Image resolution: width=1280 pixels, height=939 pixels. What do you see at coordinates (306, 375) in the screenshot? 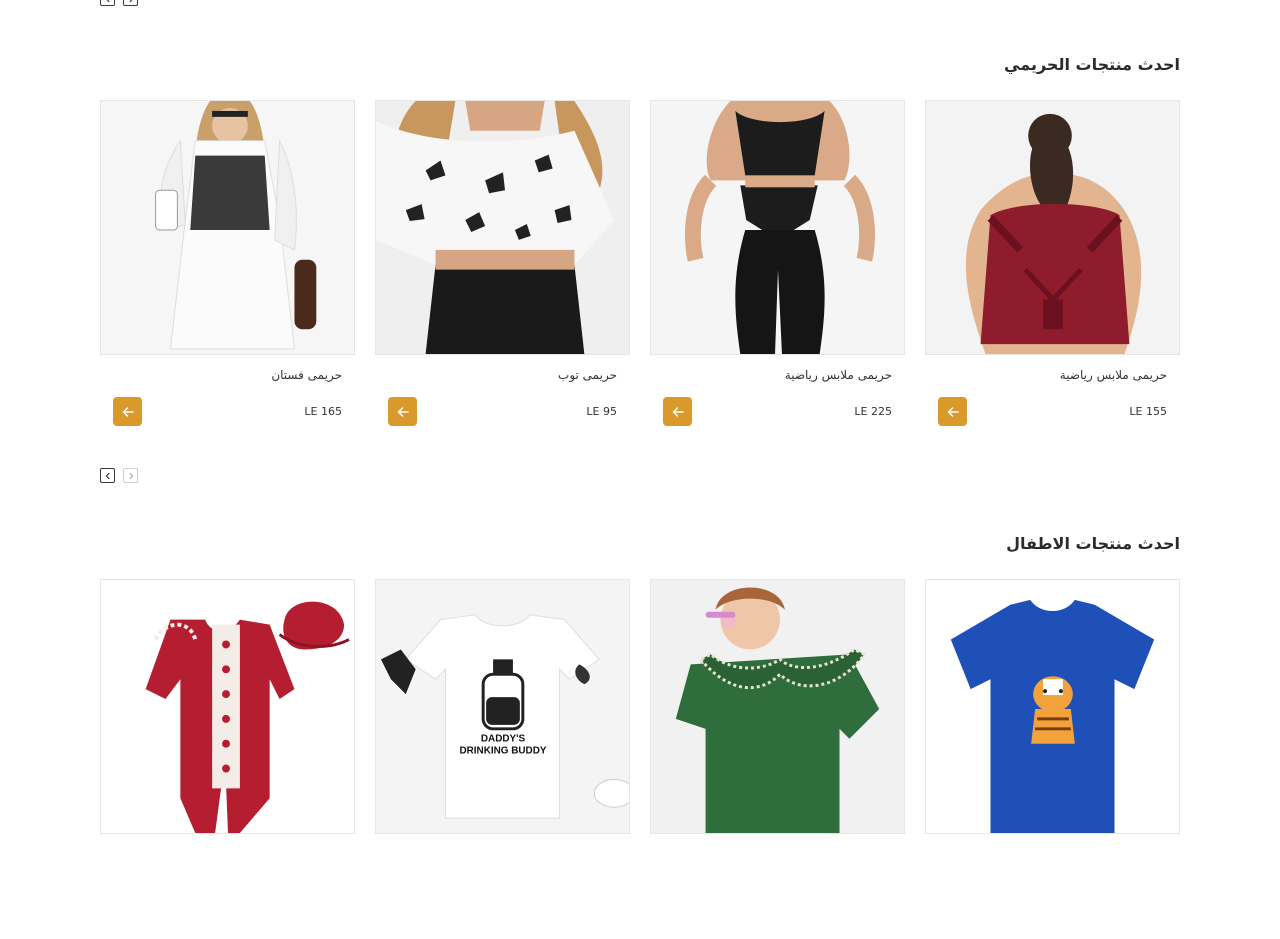
I see `product-name: حريمى فستان` at bounding box center [306, 375].